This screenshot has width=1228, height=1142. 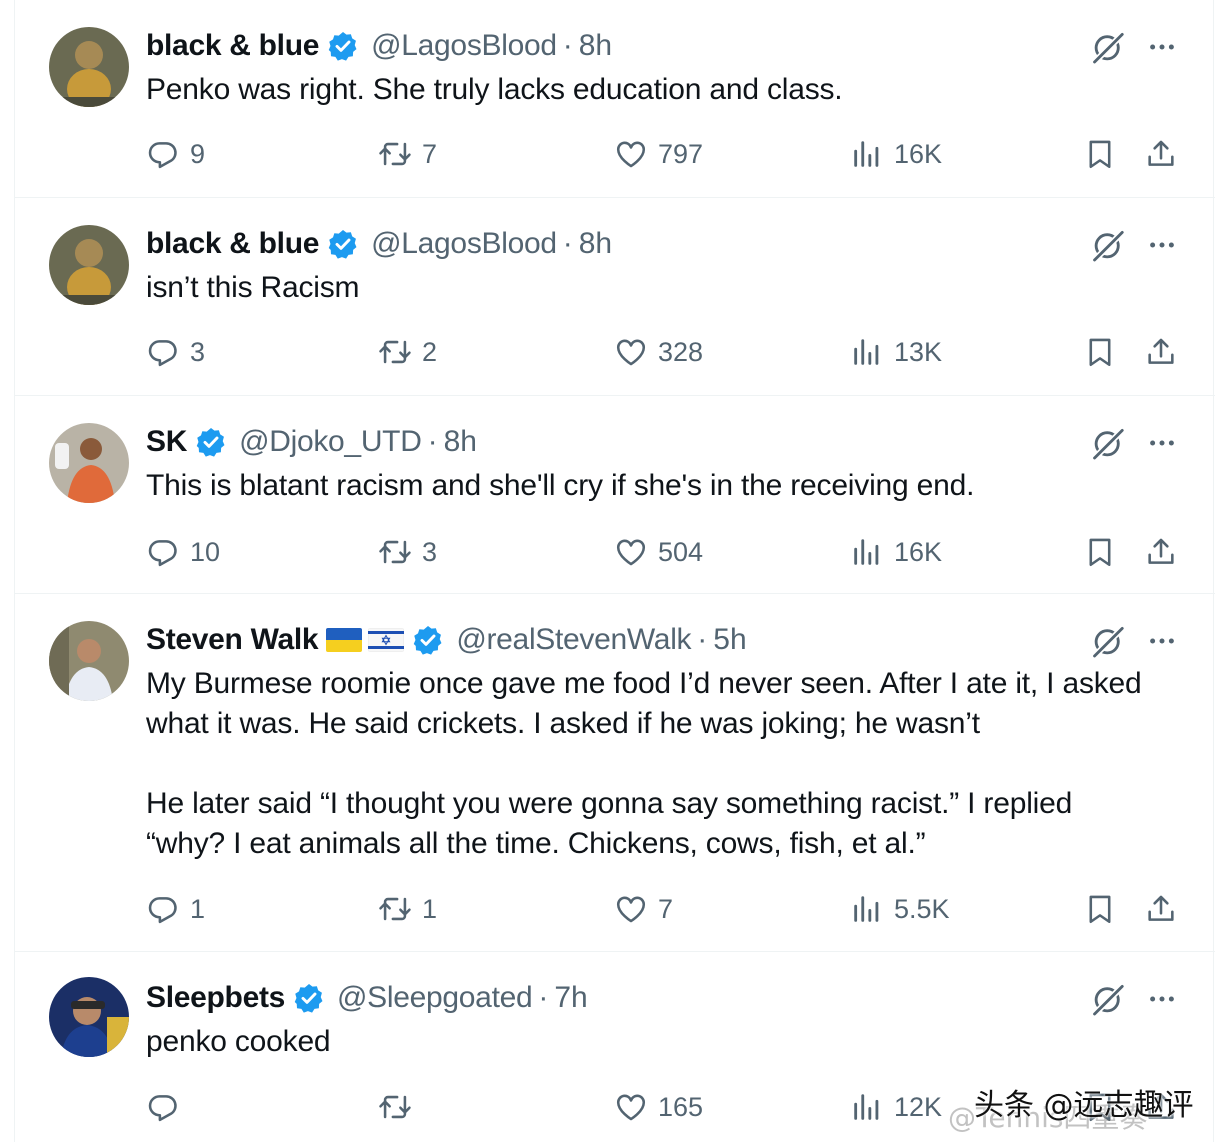 I want to click on action-bar: 1 1 7 5.5K, so click(x=666, y=909).